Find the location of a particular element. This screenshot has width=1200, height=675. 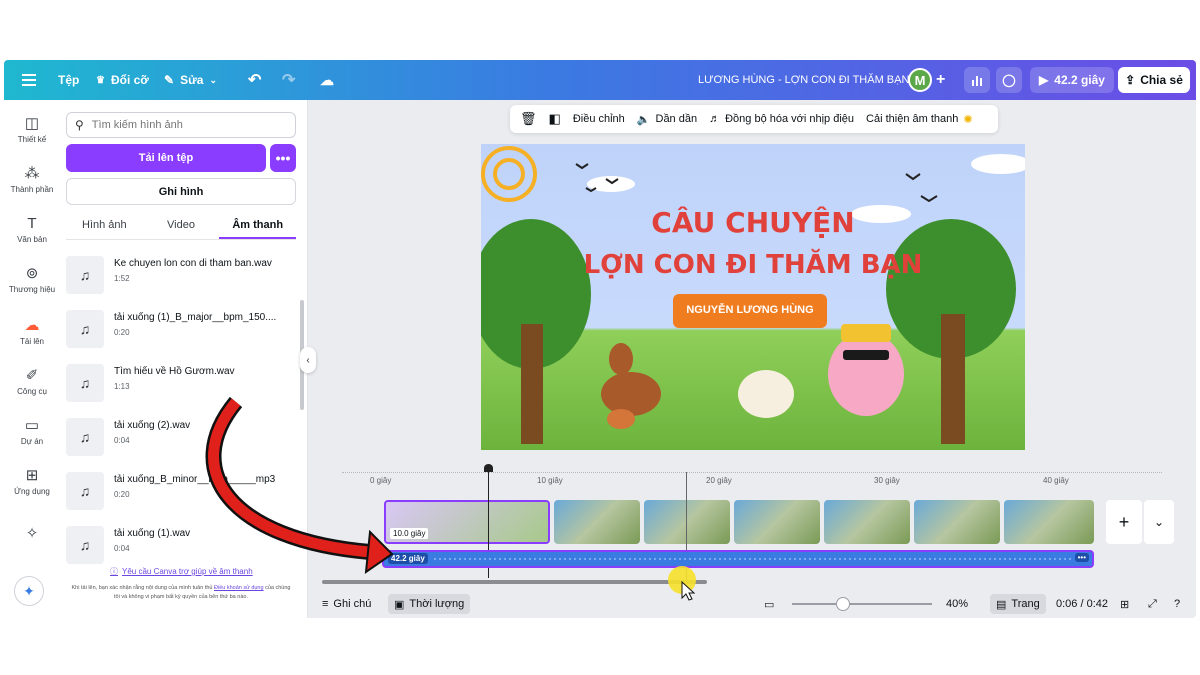

panel-tabs: Hình ảnh Video Âm thanh is located at coordinates (181, 226).